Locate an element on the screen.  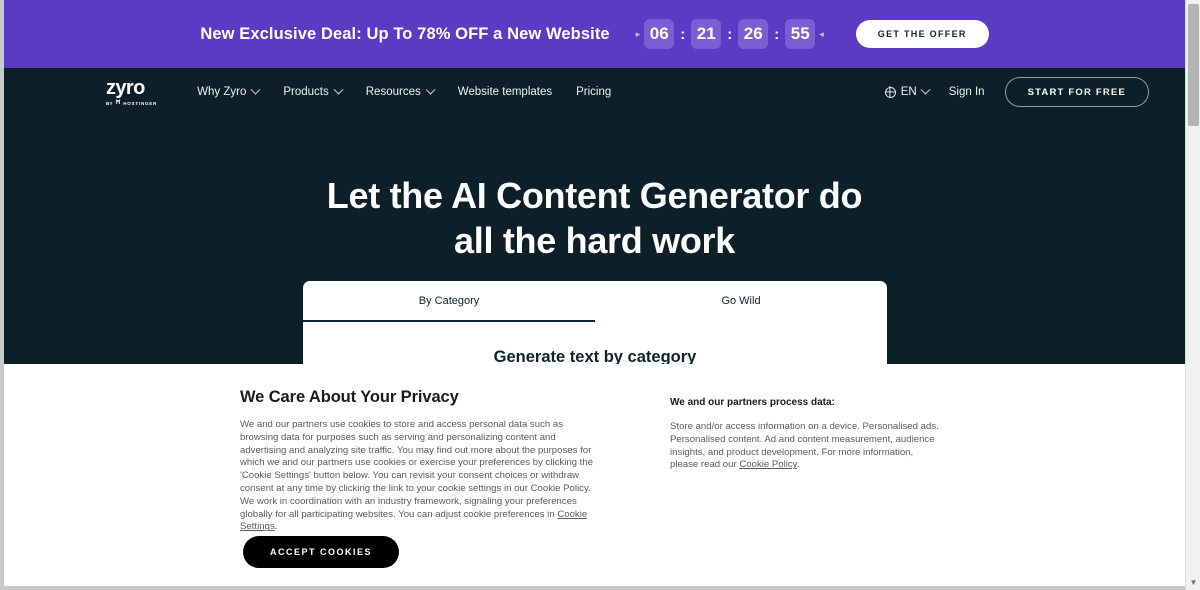
logo-wordmark: zyro is located at coordinates (125, 88).